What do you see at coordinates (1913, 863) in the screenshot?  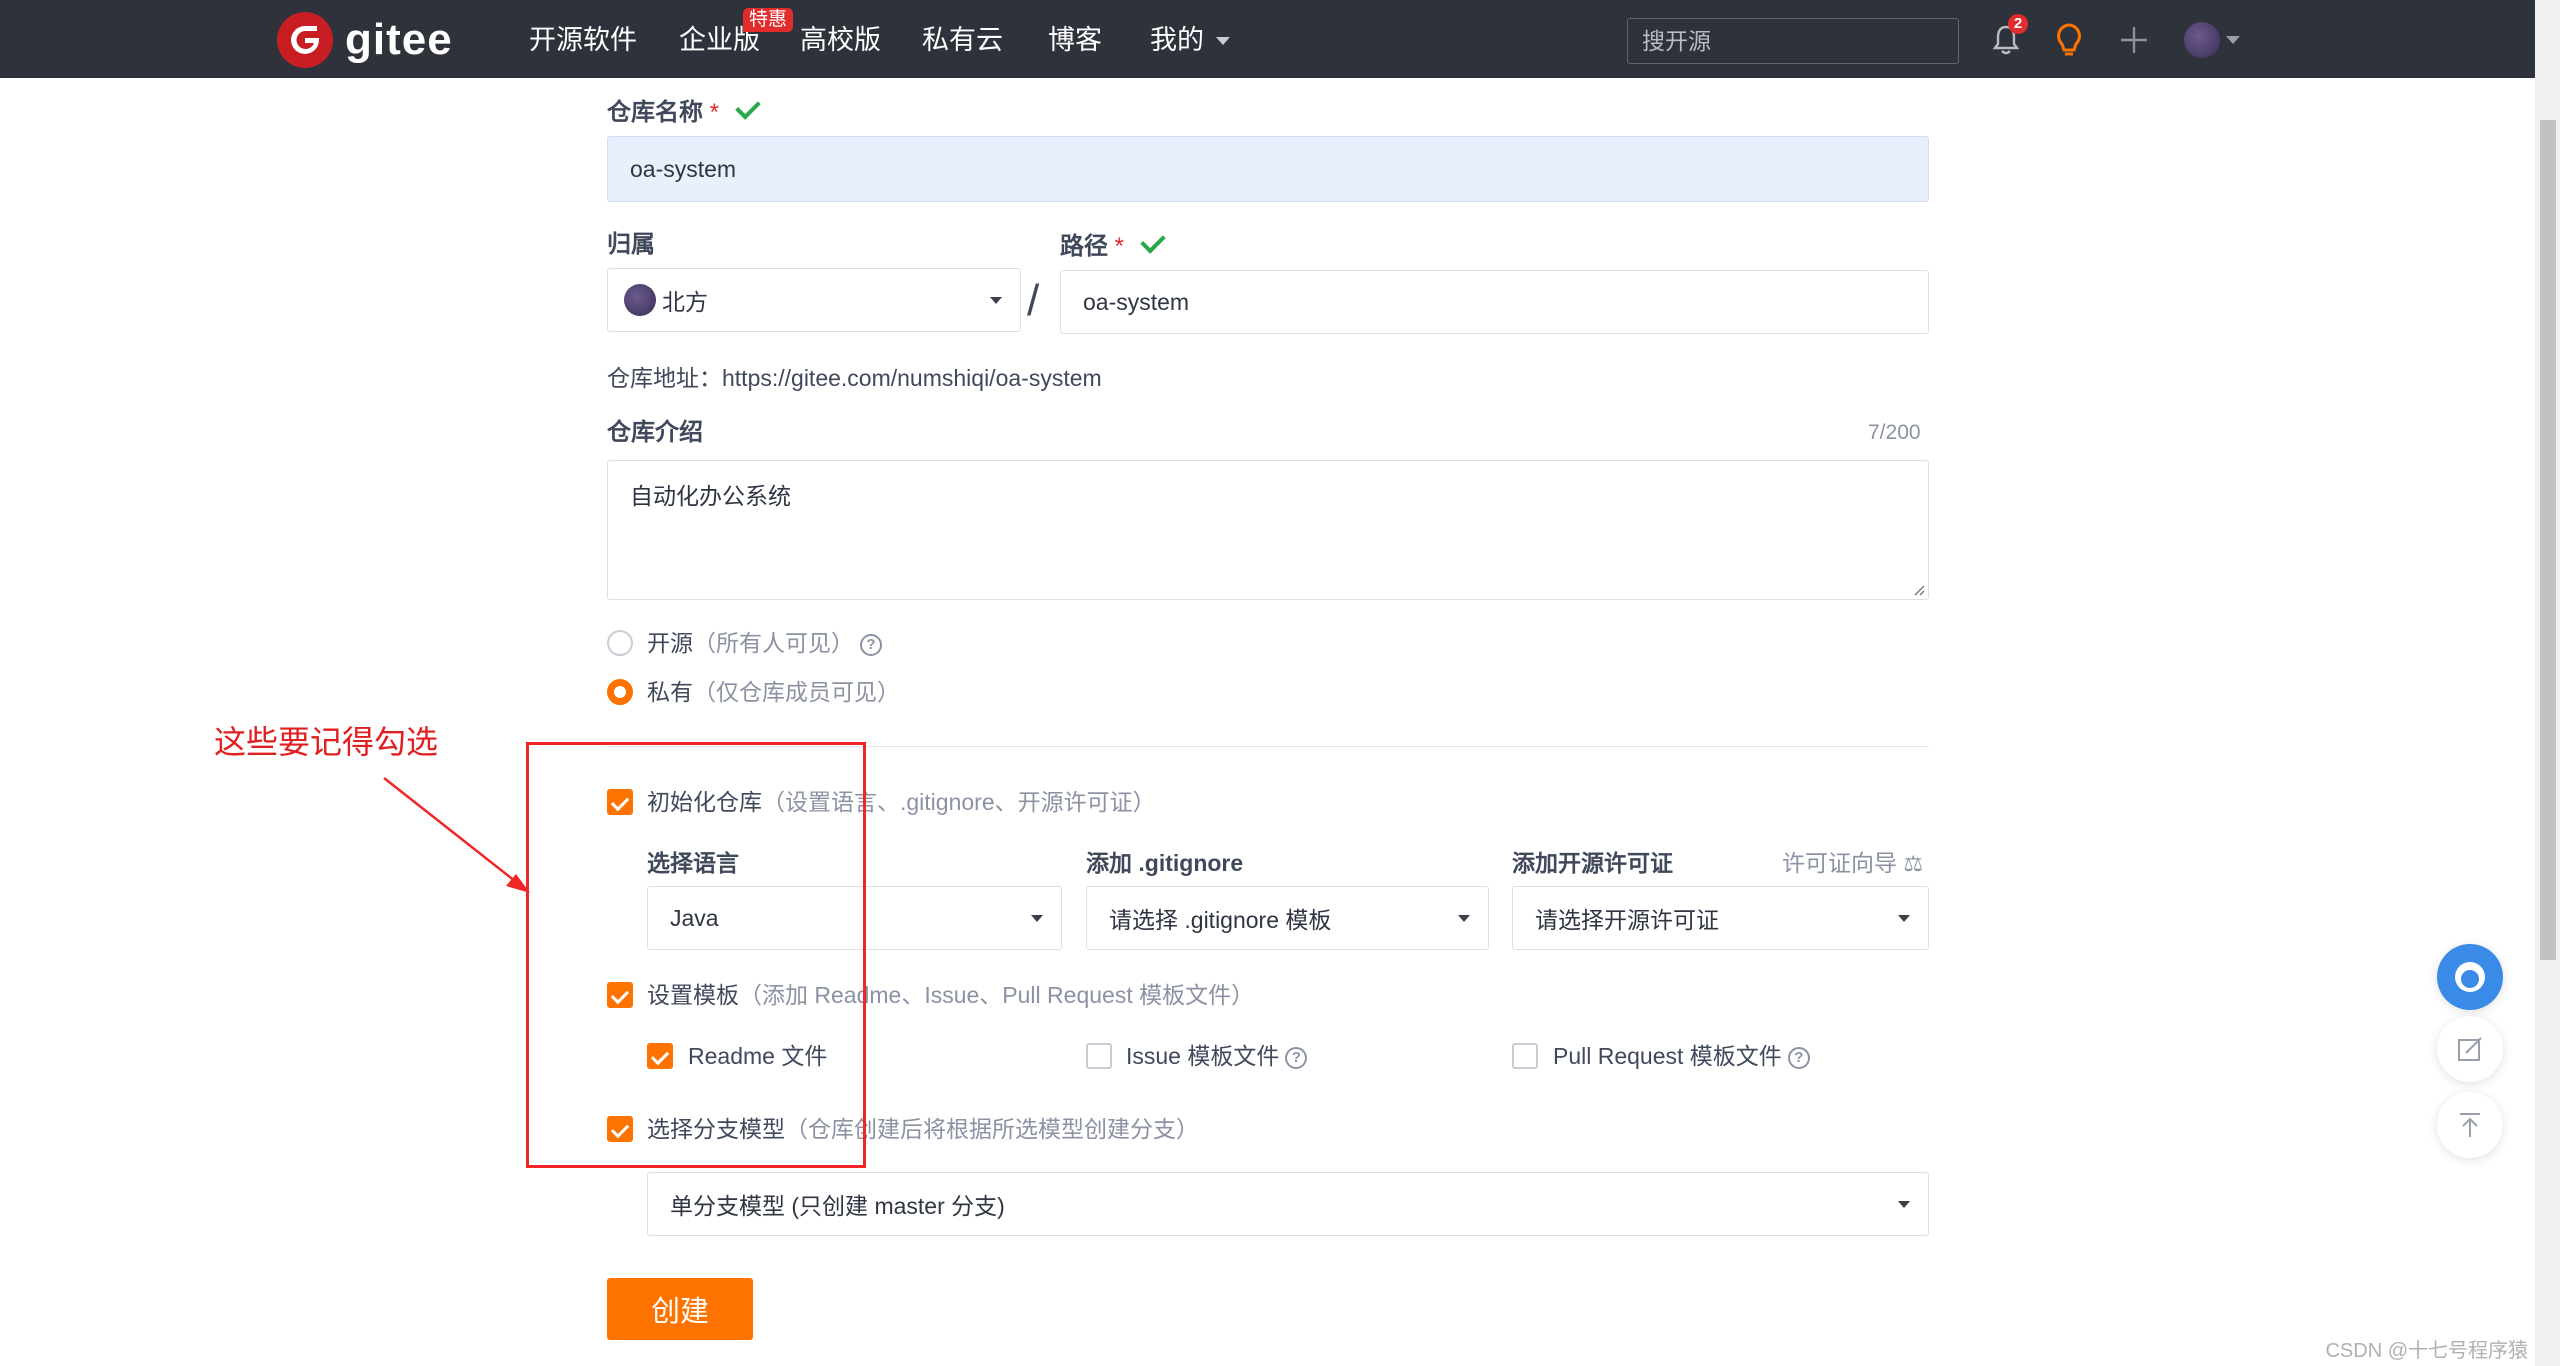 I see `scale-icon: ⚖` at bounding box center [1913, 863].